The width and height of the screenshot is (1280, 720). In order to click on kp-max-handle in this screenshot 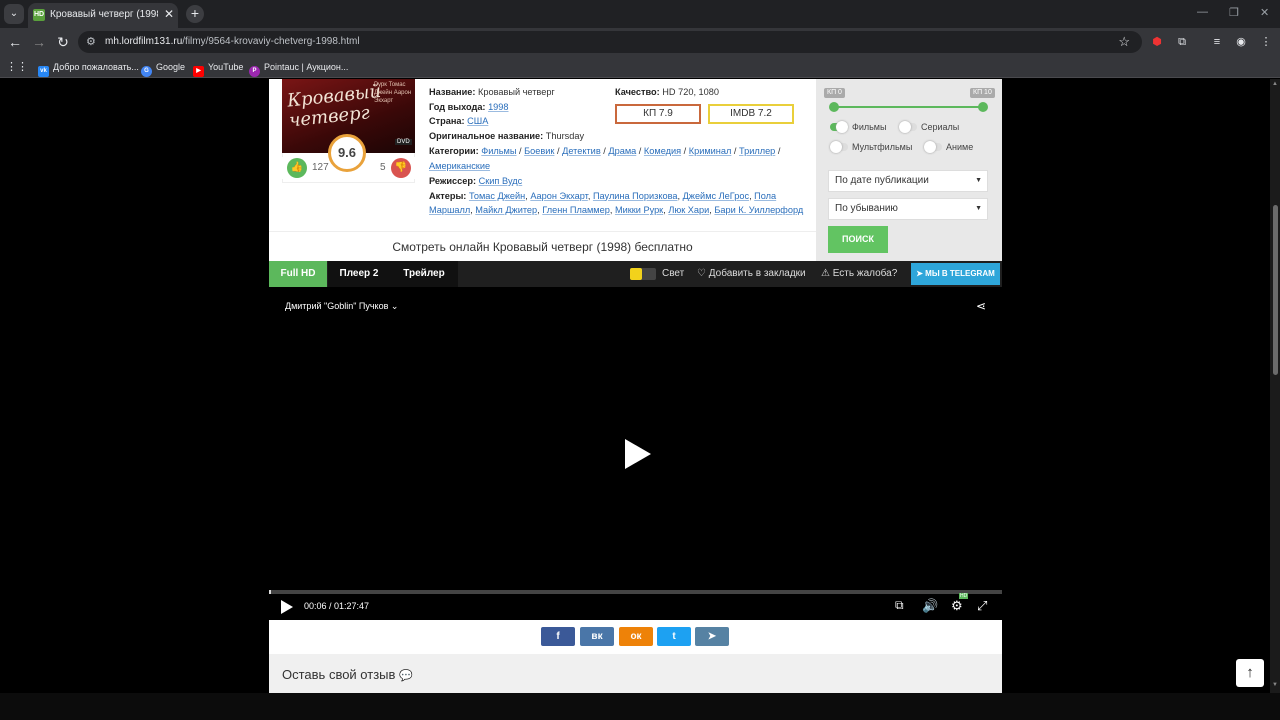, I will do `click(983, 107)`.